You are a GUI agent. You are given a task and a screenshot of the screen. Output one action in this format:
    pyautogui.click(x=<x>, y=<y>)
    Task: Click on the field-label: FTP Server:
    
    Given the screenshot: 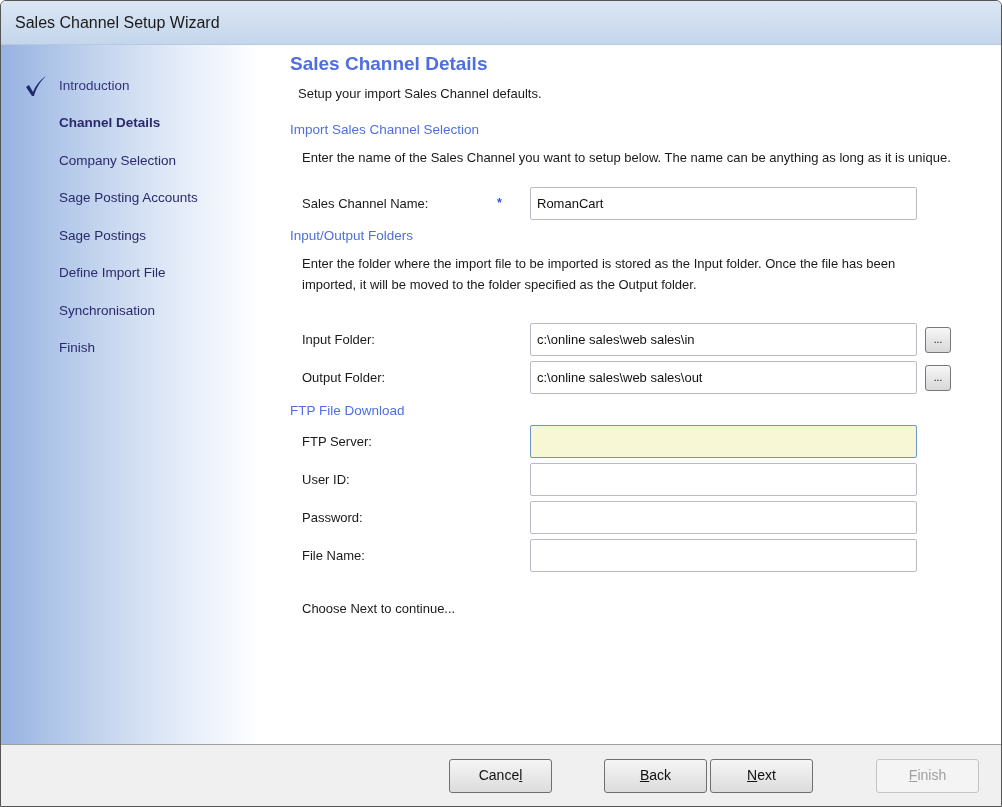 What is the action you would take?
    pyautogui.click(x=337, y=442)
    